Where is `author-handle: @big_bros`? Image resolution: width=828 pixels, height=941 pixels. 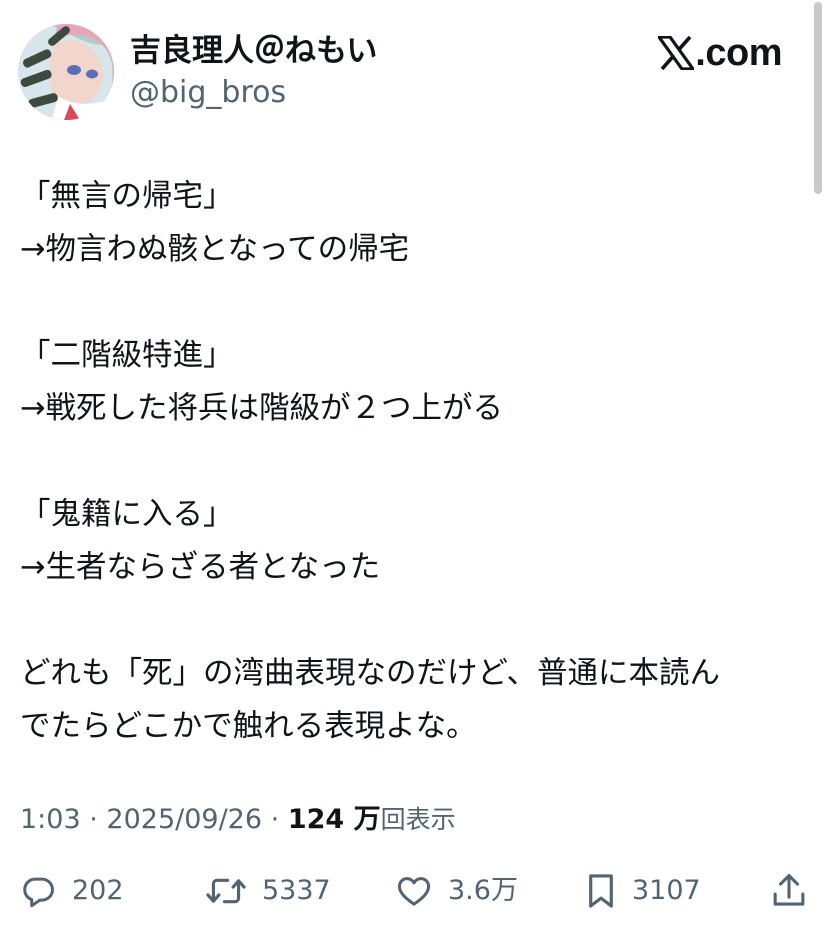 author-handle: @big_bros is located at coordinates (208, 93).